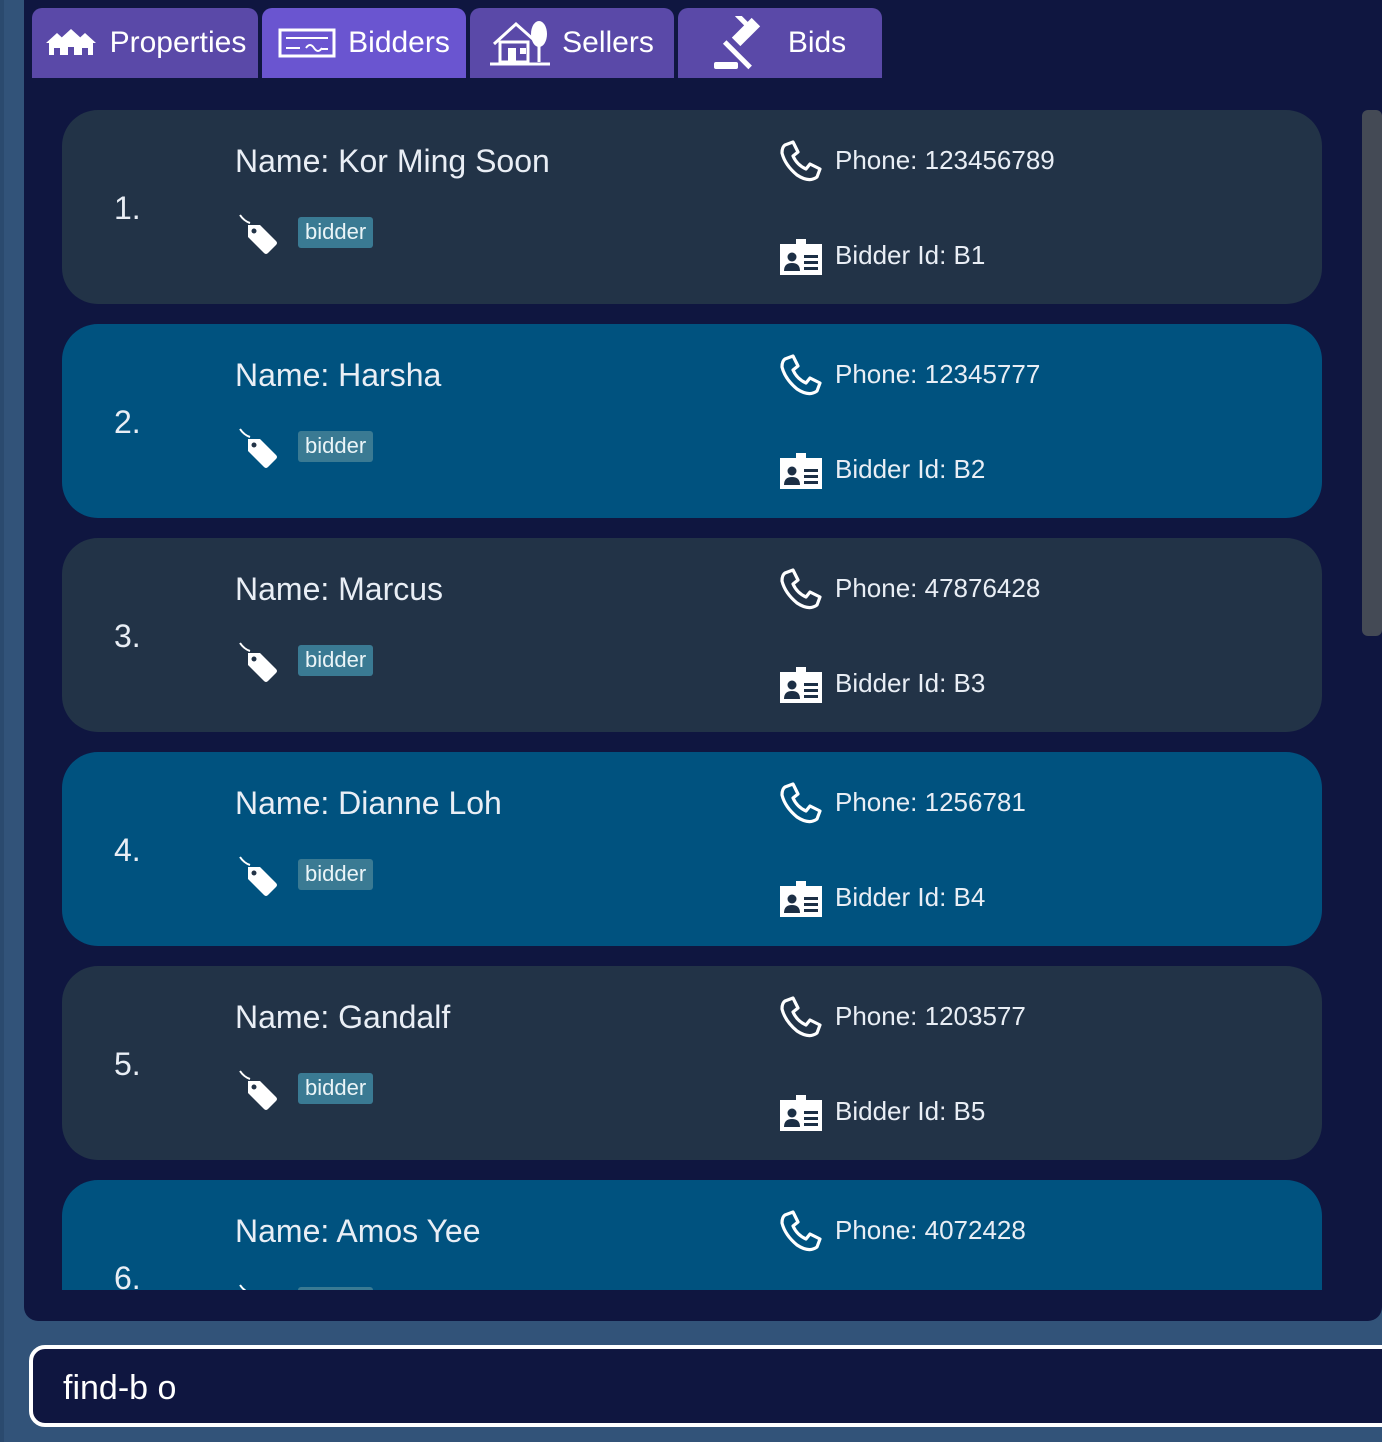  What do you see at coordinates (307, 43) in the screenshot?
I see `cheque-icon` at bounding box center [307, 43].